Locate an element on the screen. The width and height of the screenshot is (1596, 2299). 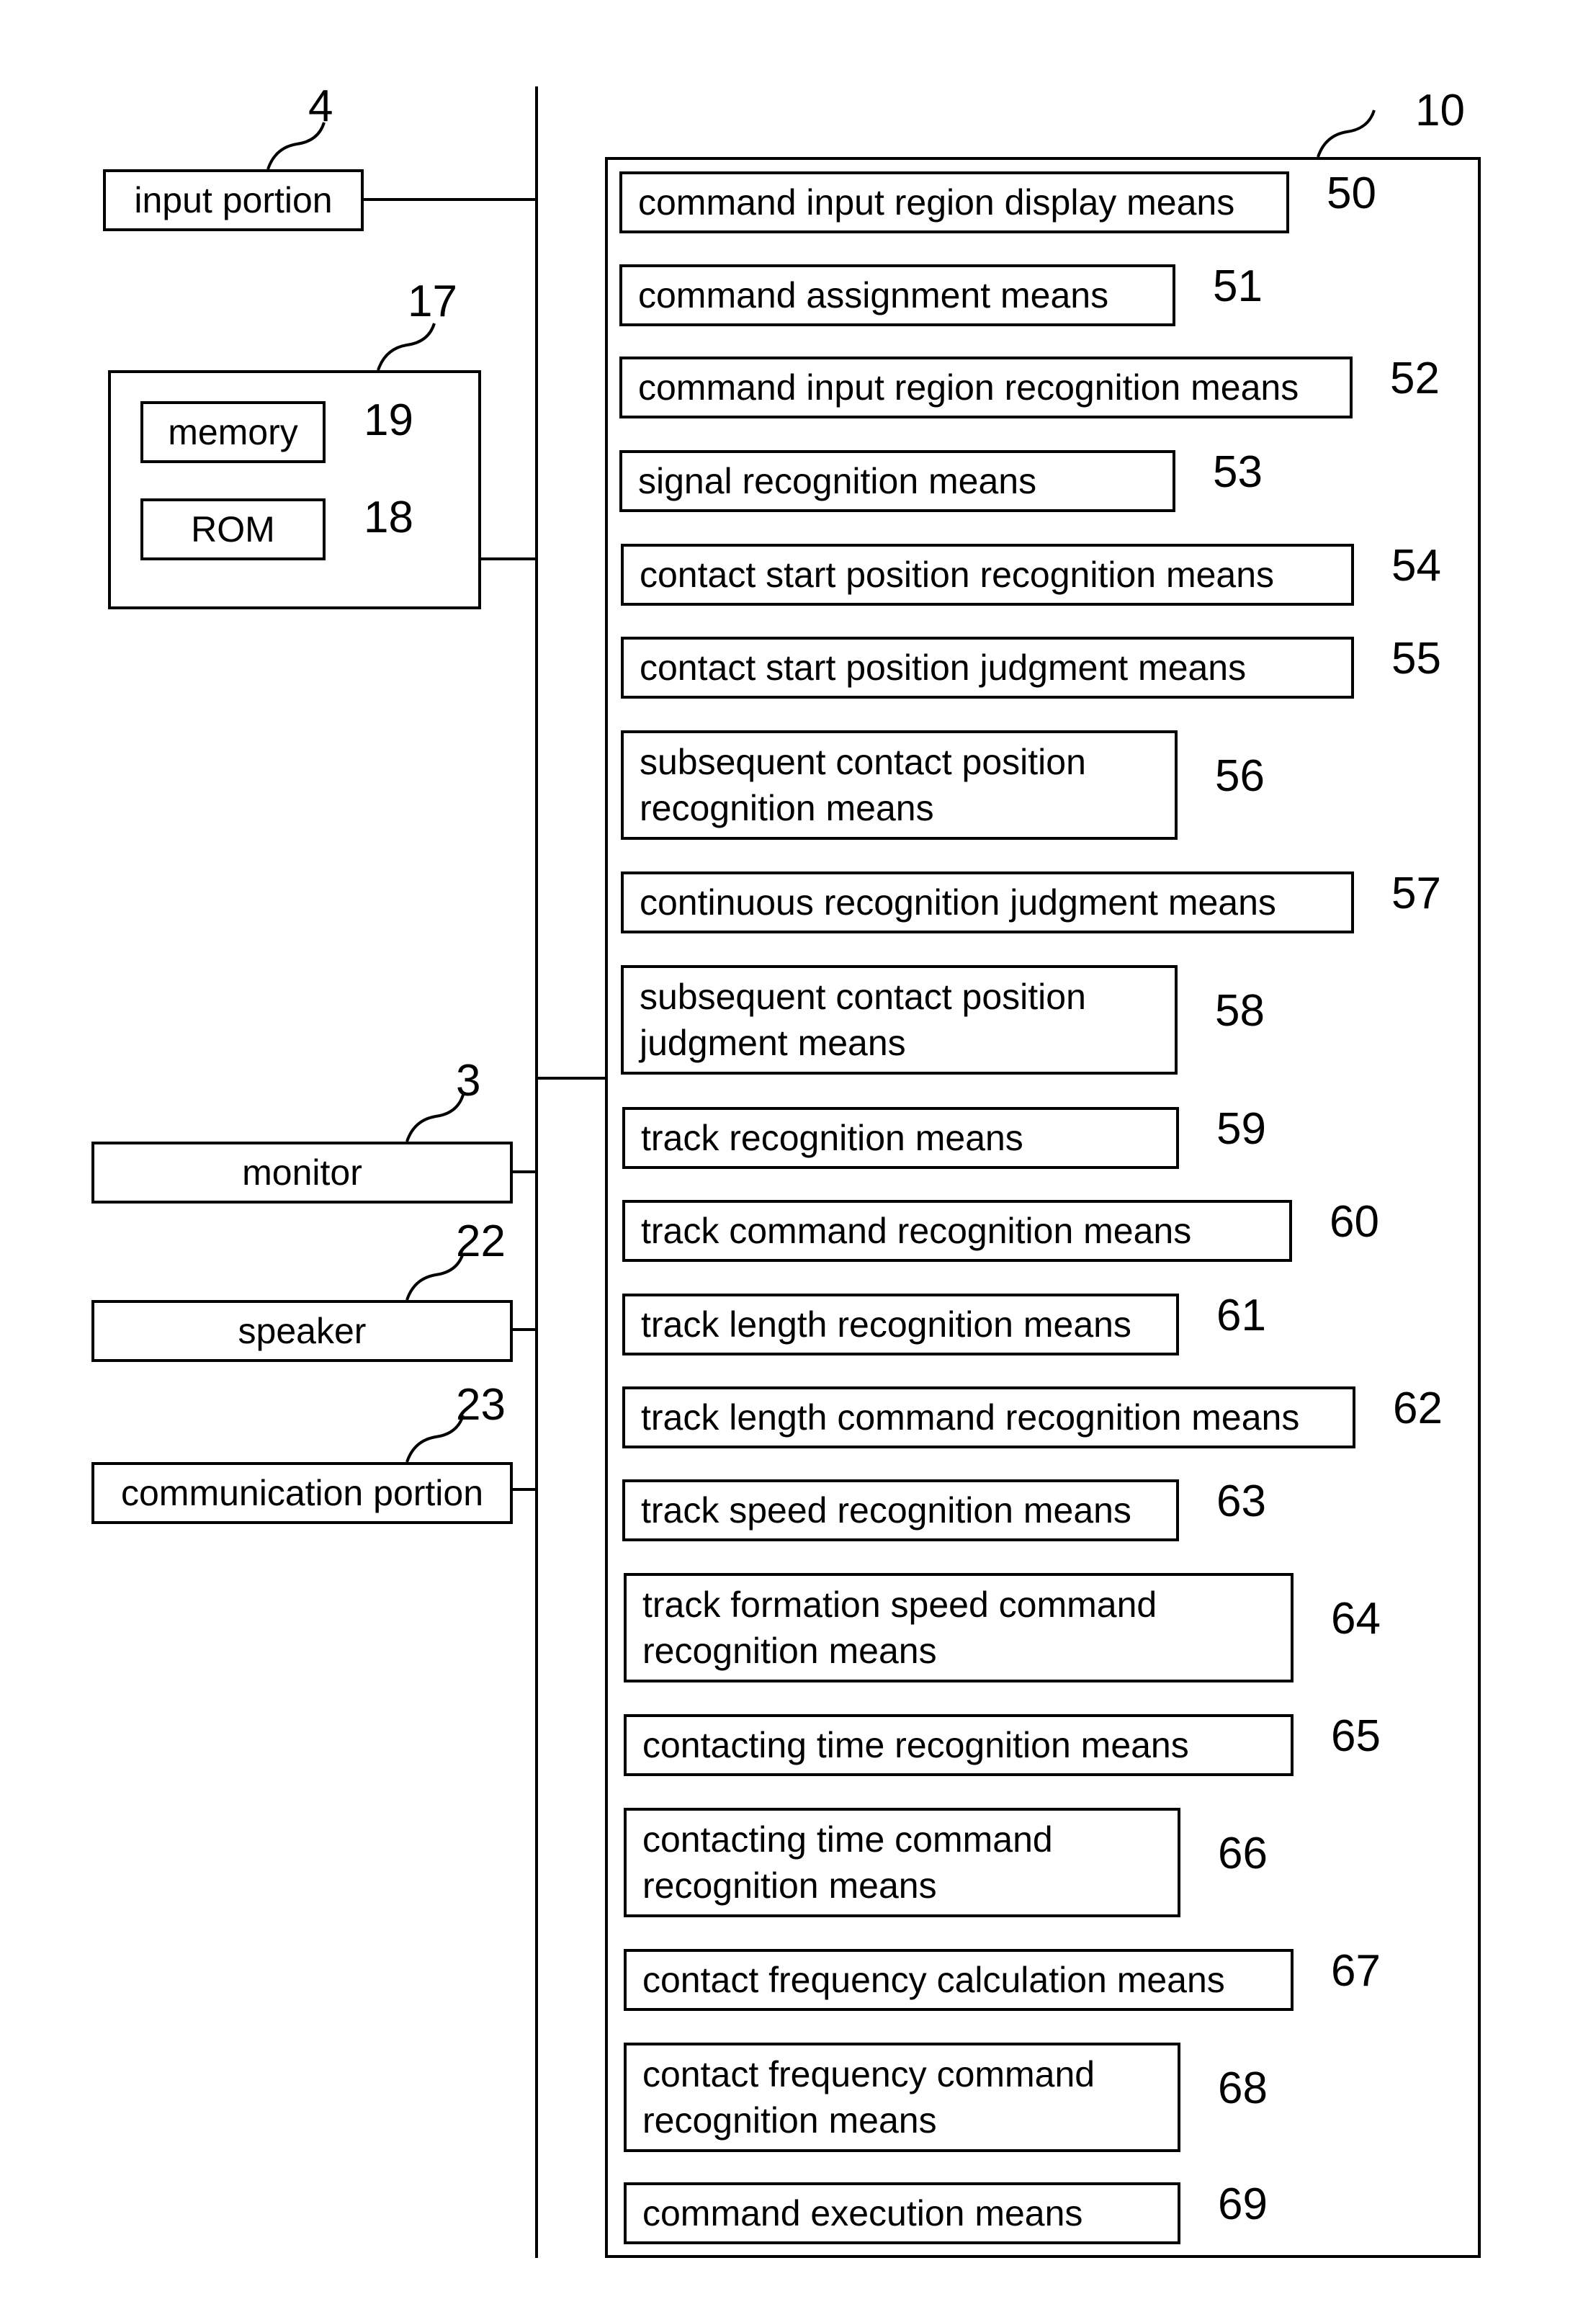
means-label: track recognition means is located at coordinates (832, 1138).